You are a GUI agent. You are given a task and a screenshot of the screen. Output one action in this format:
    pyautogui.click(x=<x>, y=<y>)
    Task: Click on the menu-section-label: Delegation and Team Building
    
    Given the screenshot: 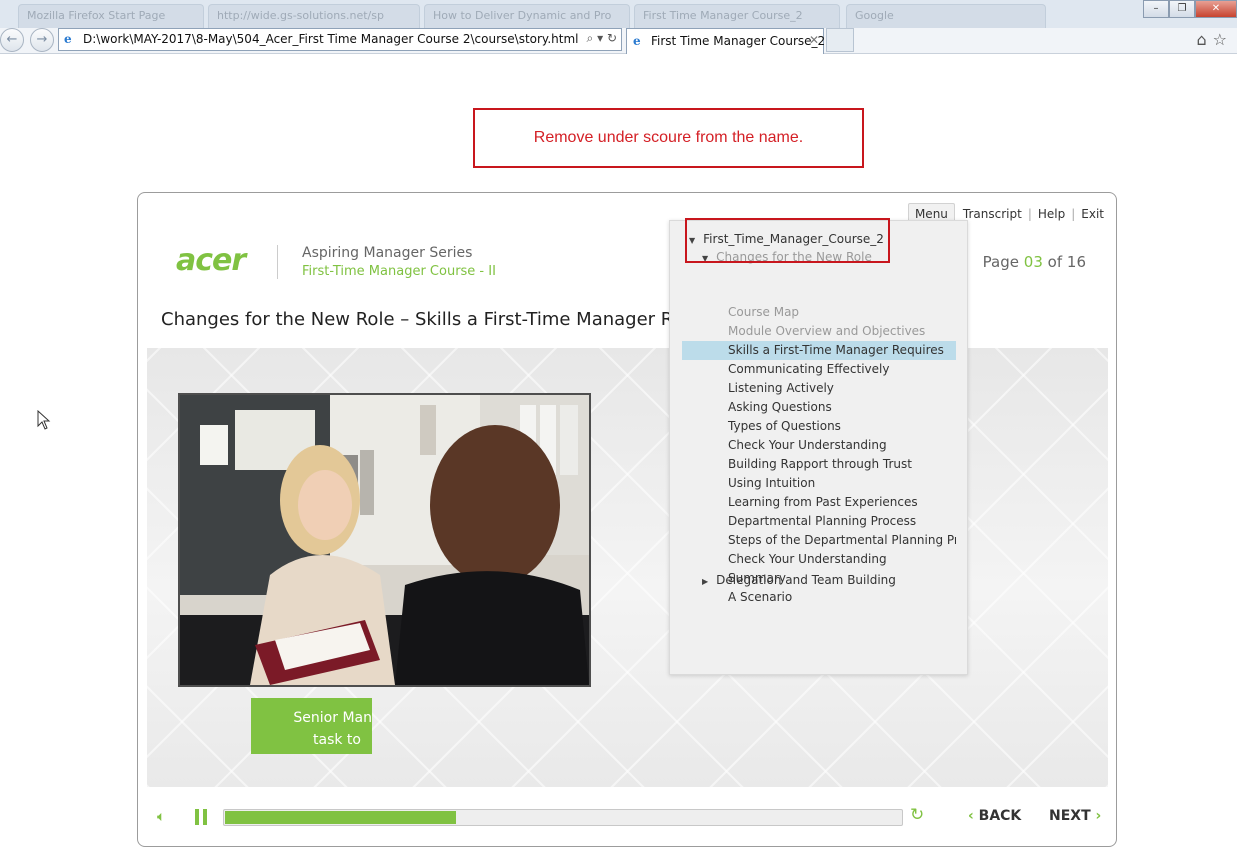 What is the action you would take?
    pyautogui.click(x=806, y=580)
    